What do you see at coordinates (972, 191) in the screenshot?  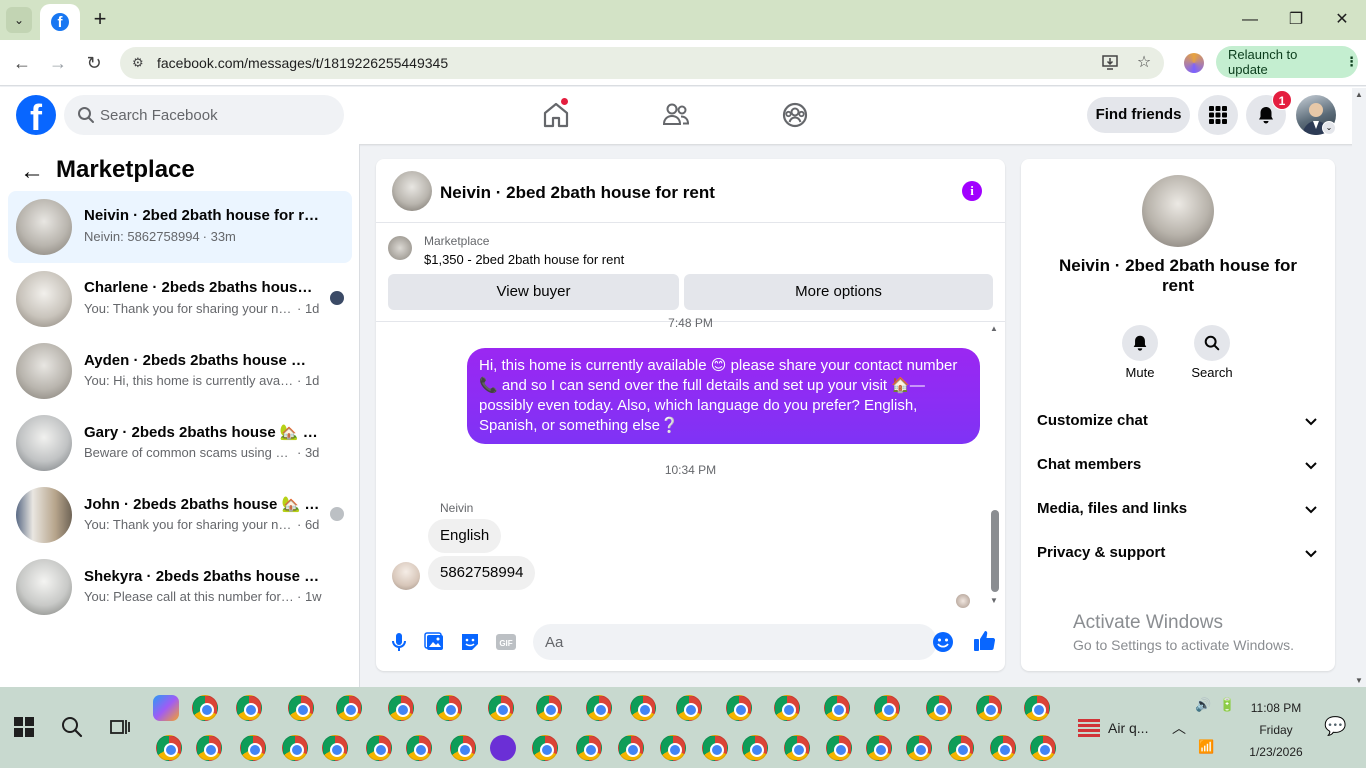 I see `info-icon: i` at bounding box center [972, 191].